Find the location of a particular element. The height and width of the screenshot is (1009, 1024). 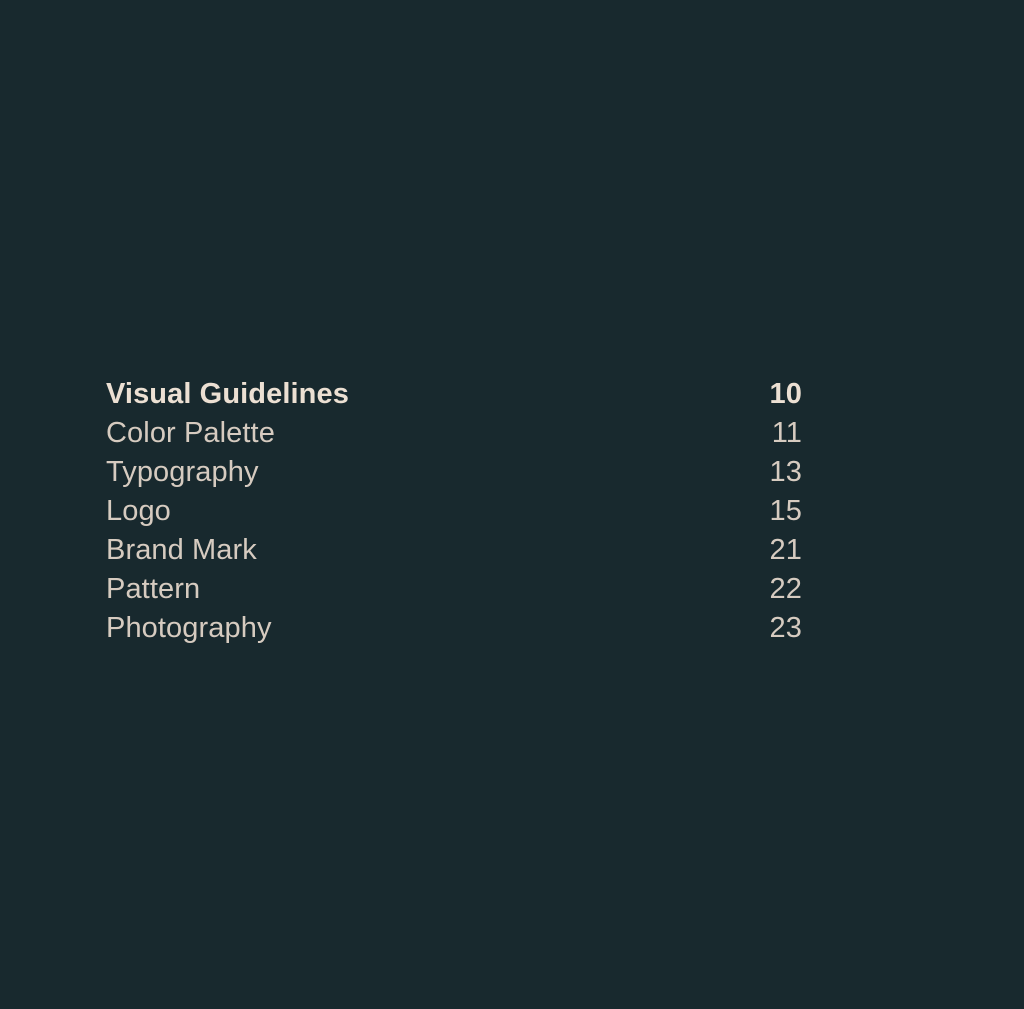

toc-entry-row: Typography 13 is located at coordinates (454, 472).